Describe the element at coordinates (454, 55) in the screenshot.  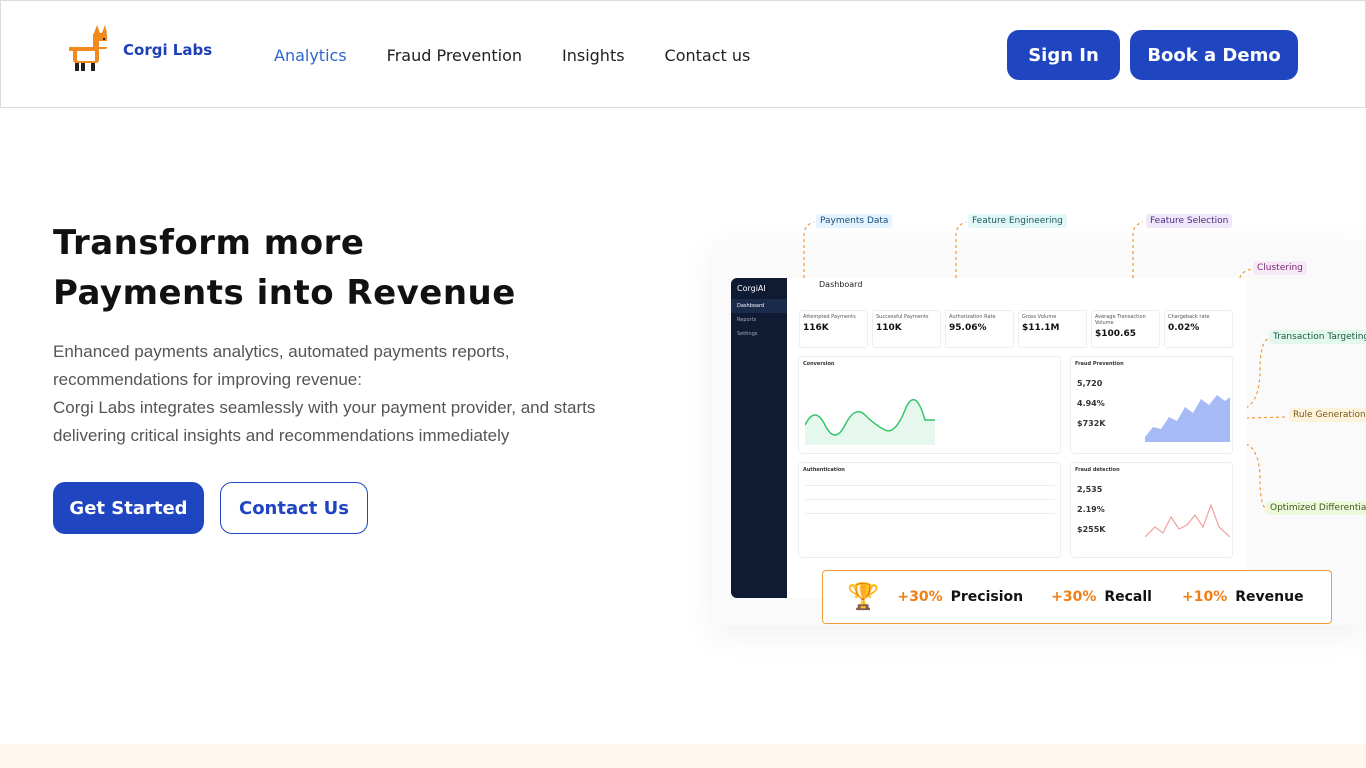
I see `nav-item-fraud-prevention: Fraud Prevention` at that location.